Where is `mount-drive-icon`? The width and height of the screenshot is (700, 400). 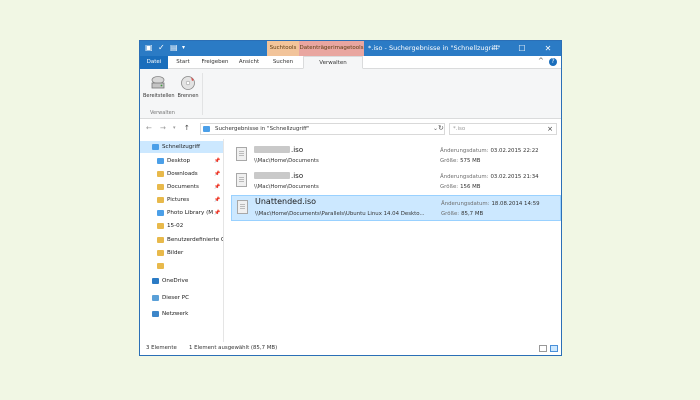
mount-drive-icon is located at coordinates (158, 82).